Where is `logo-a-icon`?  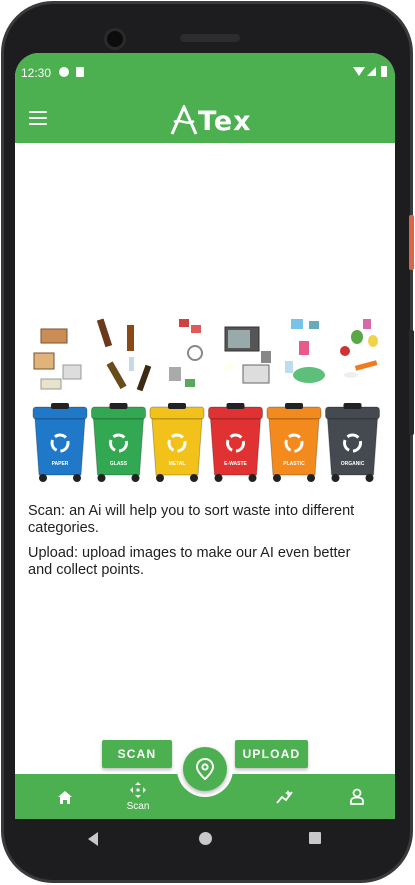 logo-a-icon is located at coordinates (184, 120).